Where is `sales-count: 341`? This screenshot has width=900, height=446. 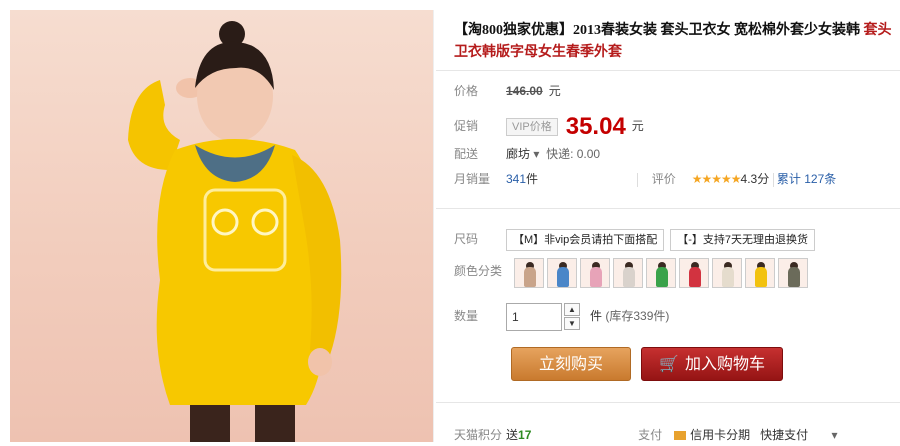
sales-count: 341 is located at coordinates (516, 179).